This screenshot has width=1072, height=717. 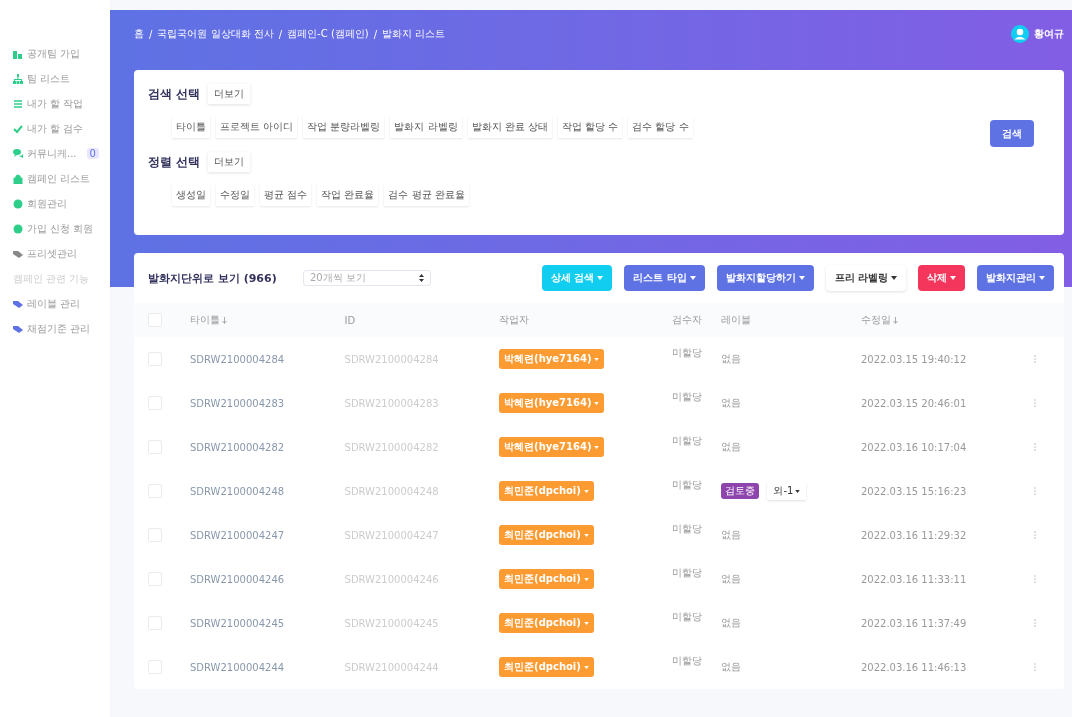 What do you see at coordinates (941, 278) in the screenshot?
I see `dropdown-button: 삭제` at bounding box center [941, 278].